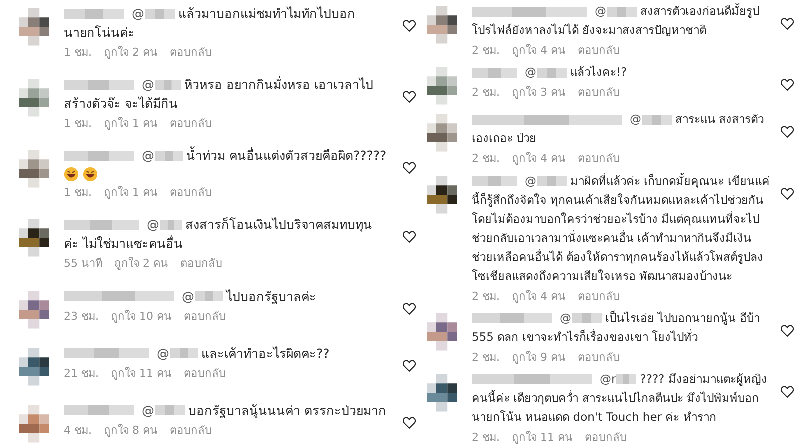 This screenshot has height=447, width=800. Describe the element at coordinates (683, 318) in the screenshot. I see `comment-text: เป็นไรเอ่ย ไปบอกนายกนู้น อีบ้า` at that location.